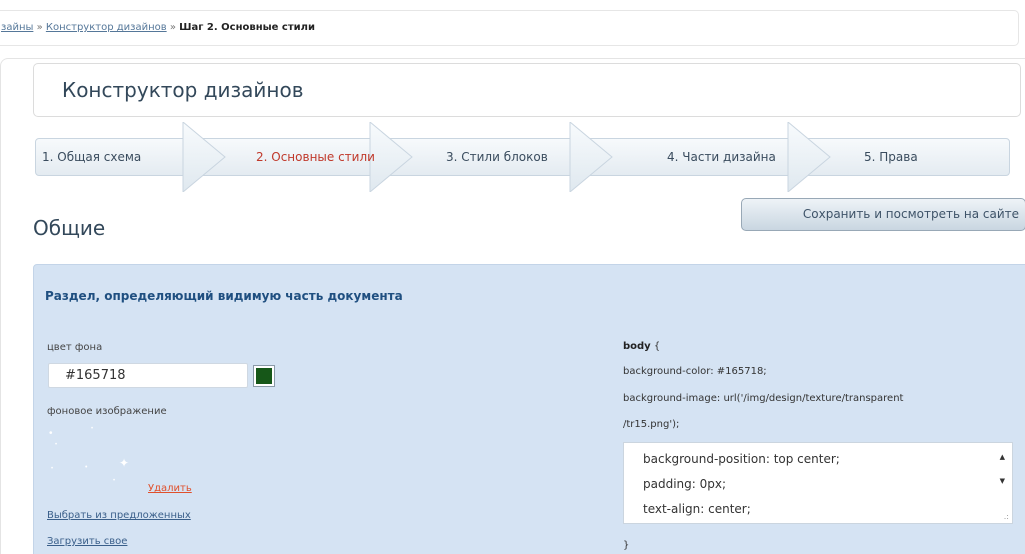 This screenshot has width=1025, height=554. Describe the element at coordinates (124, 463) in the screenshot. I see `star-icon: ✦` at that location.